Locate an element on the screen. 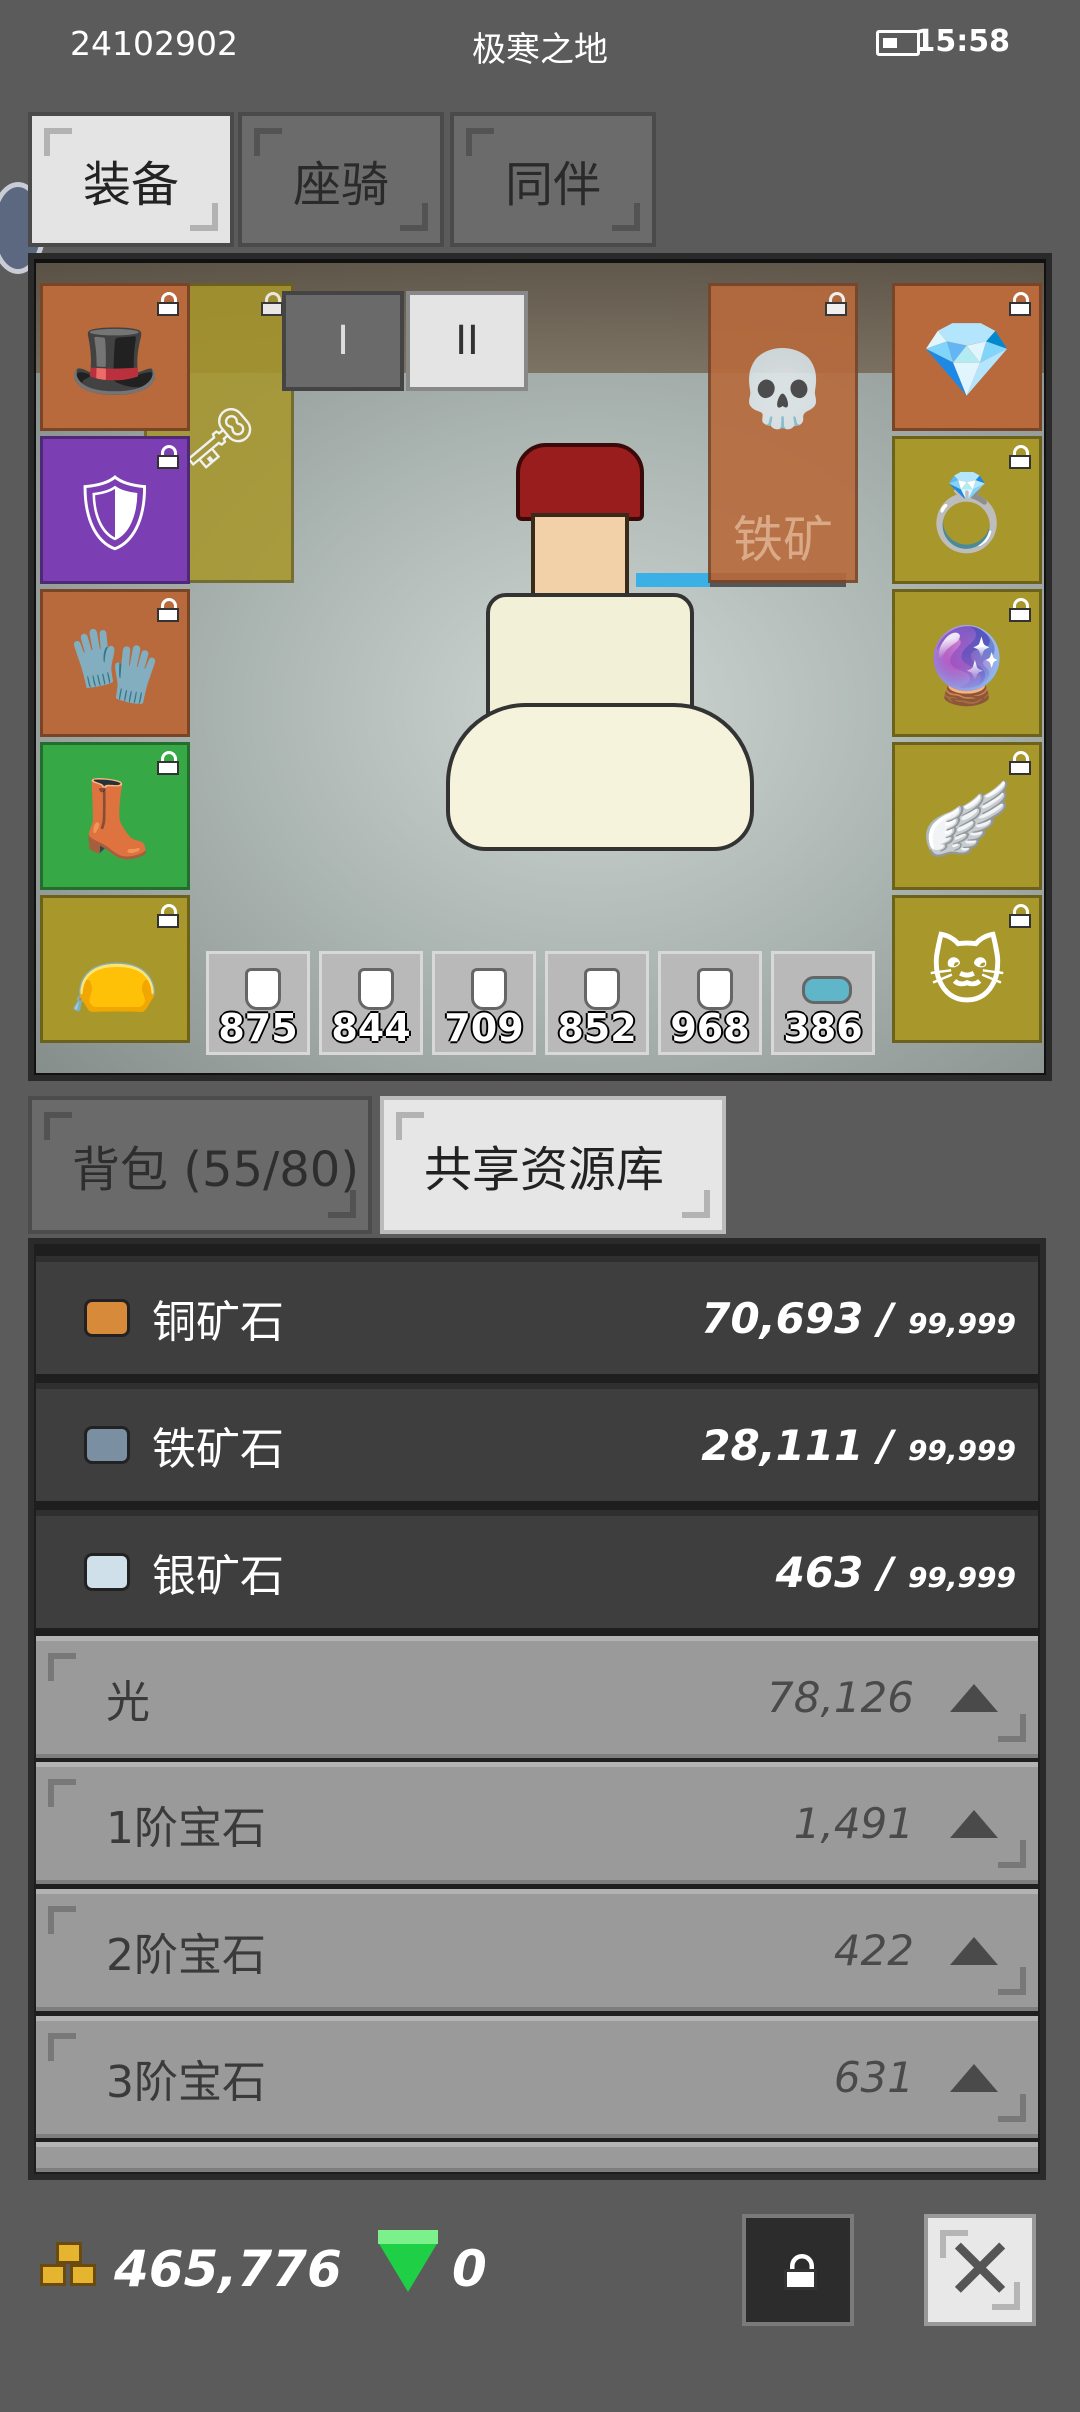  equip-slot-belt: 👝 is located at coordinates (115, 969).